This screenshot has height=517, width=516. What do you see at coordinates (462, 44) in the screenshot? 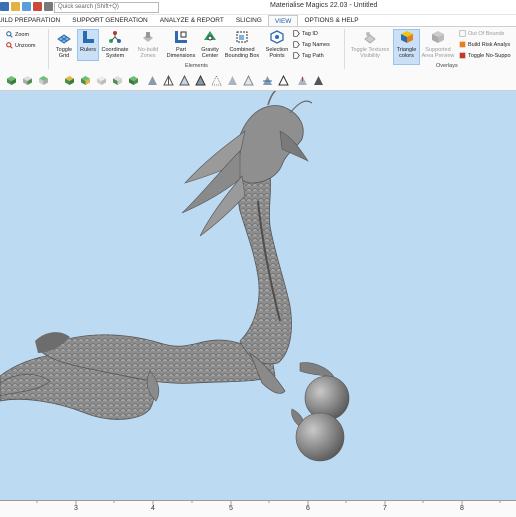
I see `build-risk-icon` at bounding box center [462, 44].